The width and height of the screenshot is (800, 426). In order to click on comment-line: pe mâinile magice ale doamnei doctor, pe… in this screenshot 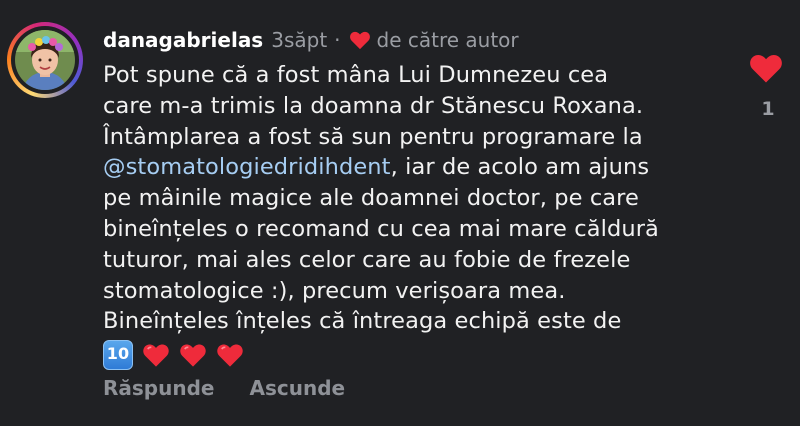, I will do `click(423, 198)`.